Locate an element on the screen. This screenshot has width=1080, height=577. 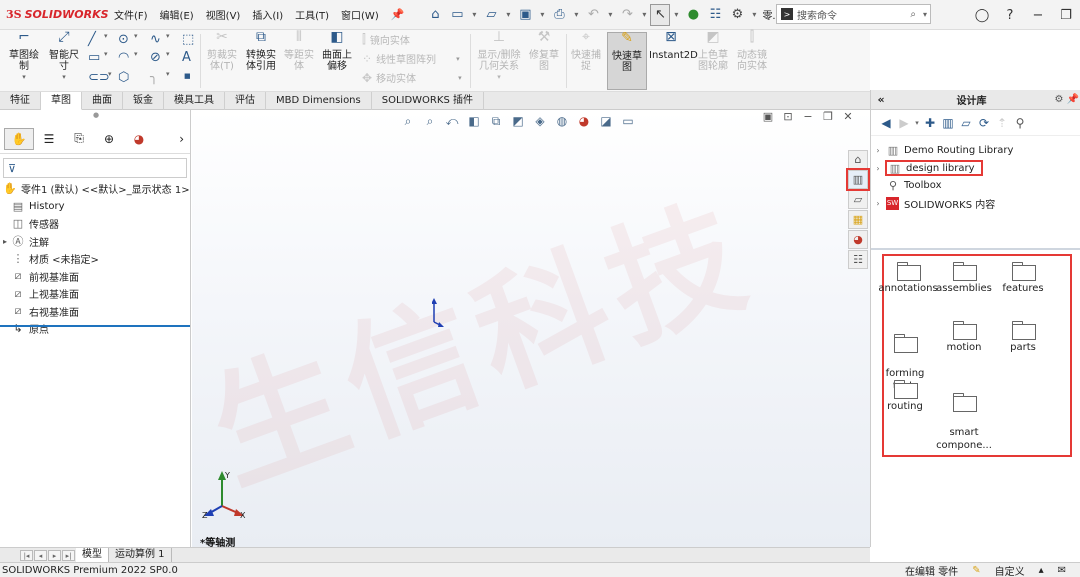
zoom-to-fit-icon: ⌕ is located at coordinates (408, 121).